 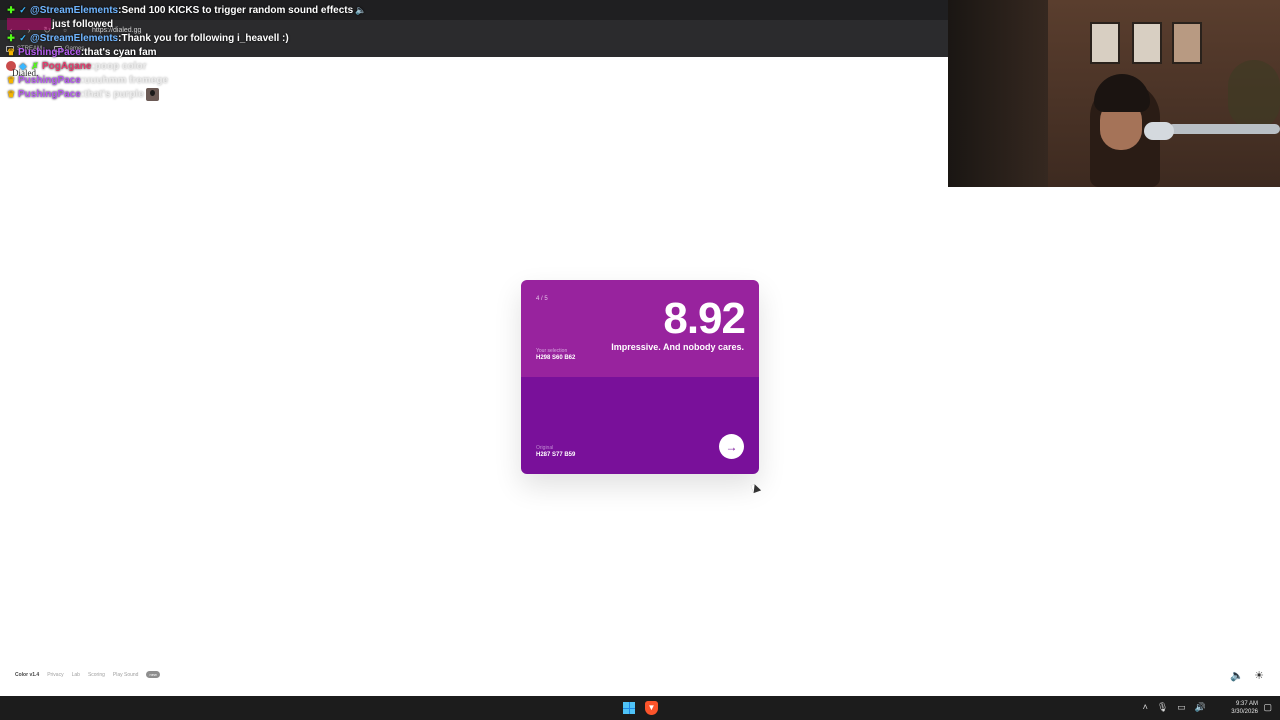 I want to click on next-button: →, so click(x=731, y=446).